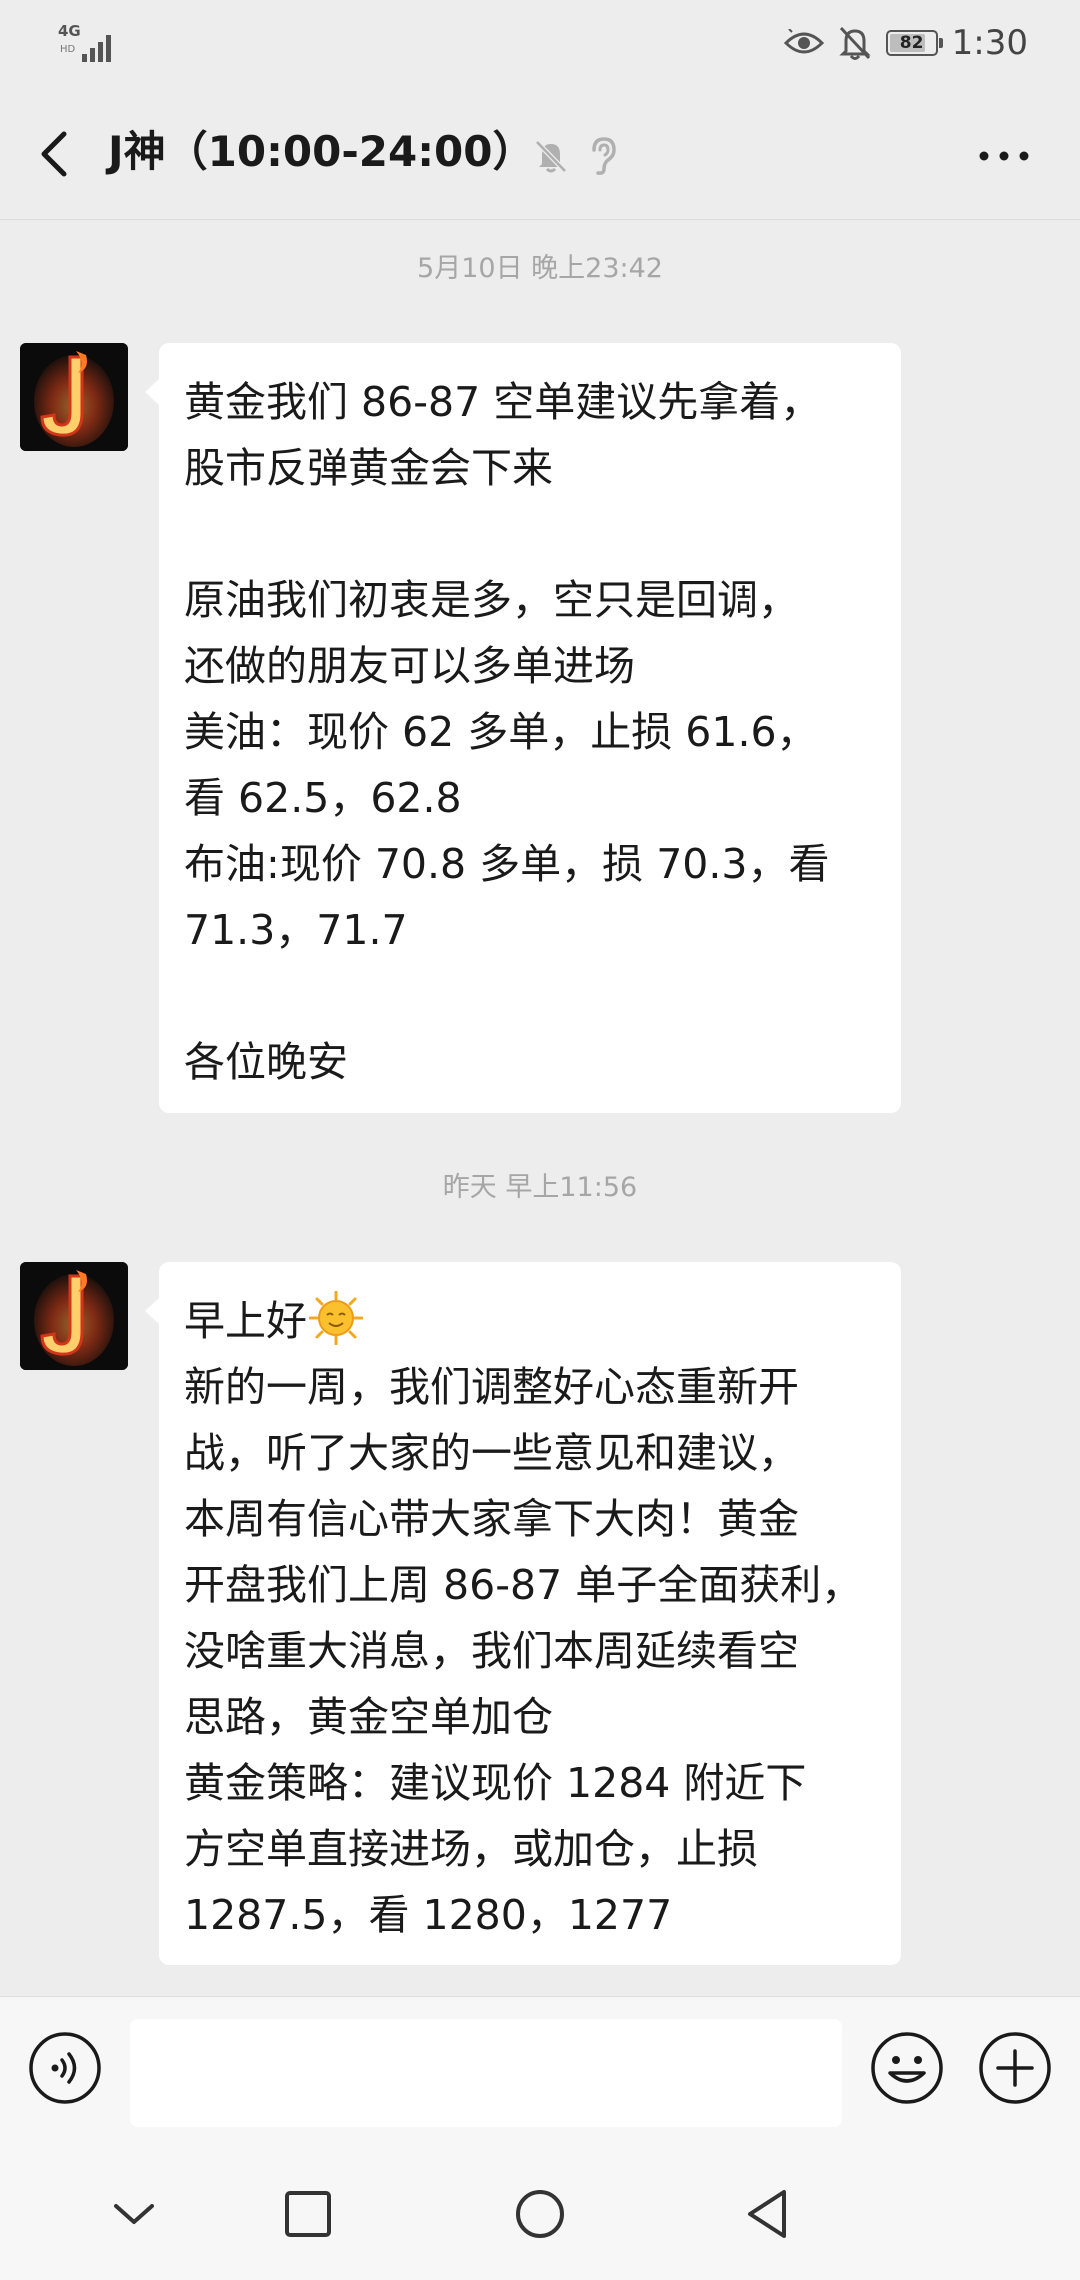 This screenshot has height=2280, width=1080. I want to click on status-bar: 4G HD 82 1:30, so click(540, 44).